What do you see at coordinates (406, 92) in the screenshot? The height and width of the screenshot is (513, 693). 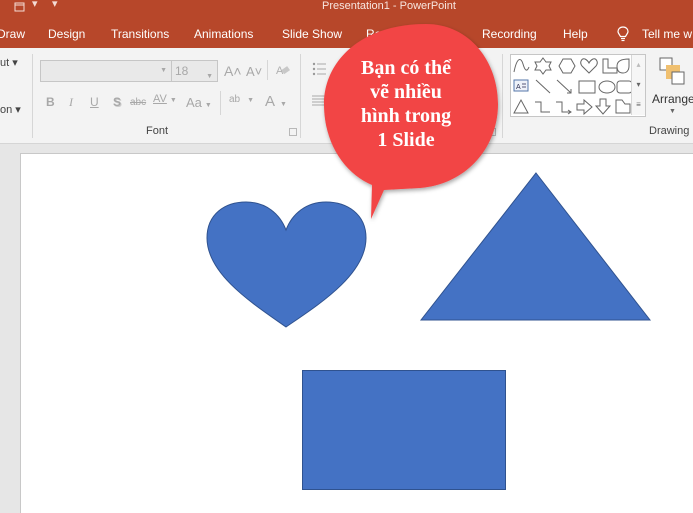 I see `callout-line: vẽ nhiều` at bounding box center [406, 92].